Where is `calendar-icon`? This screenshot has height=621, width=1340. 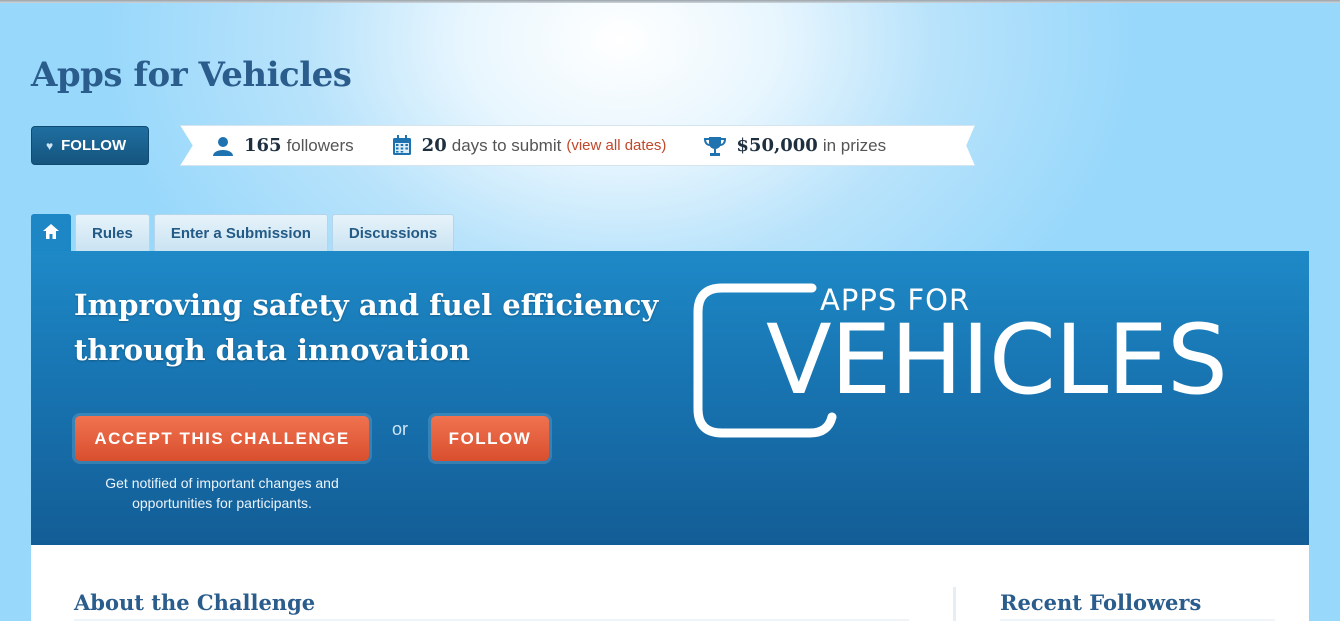 calendar-icon is located at coordinates (402, 145).